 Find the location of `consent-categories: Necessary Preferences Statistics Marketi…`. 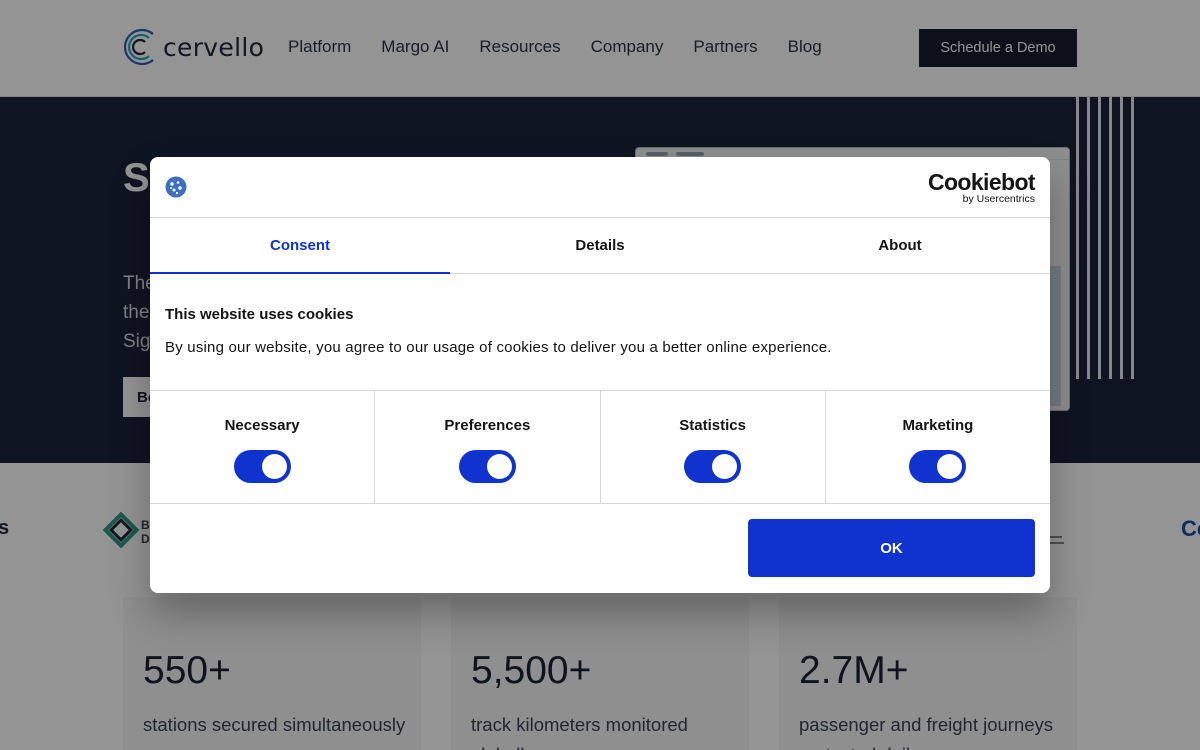

consent-categories: Necessary Preferences Statistics Marketi… is located at coordinates (600, 447).